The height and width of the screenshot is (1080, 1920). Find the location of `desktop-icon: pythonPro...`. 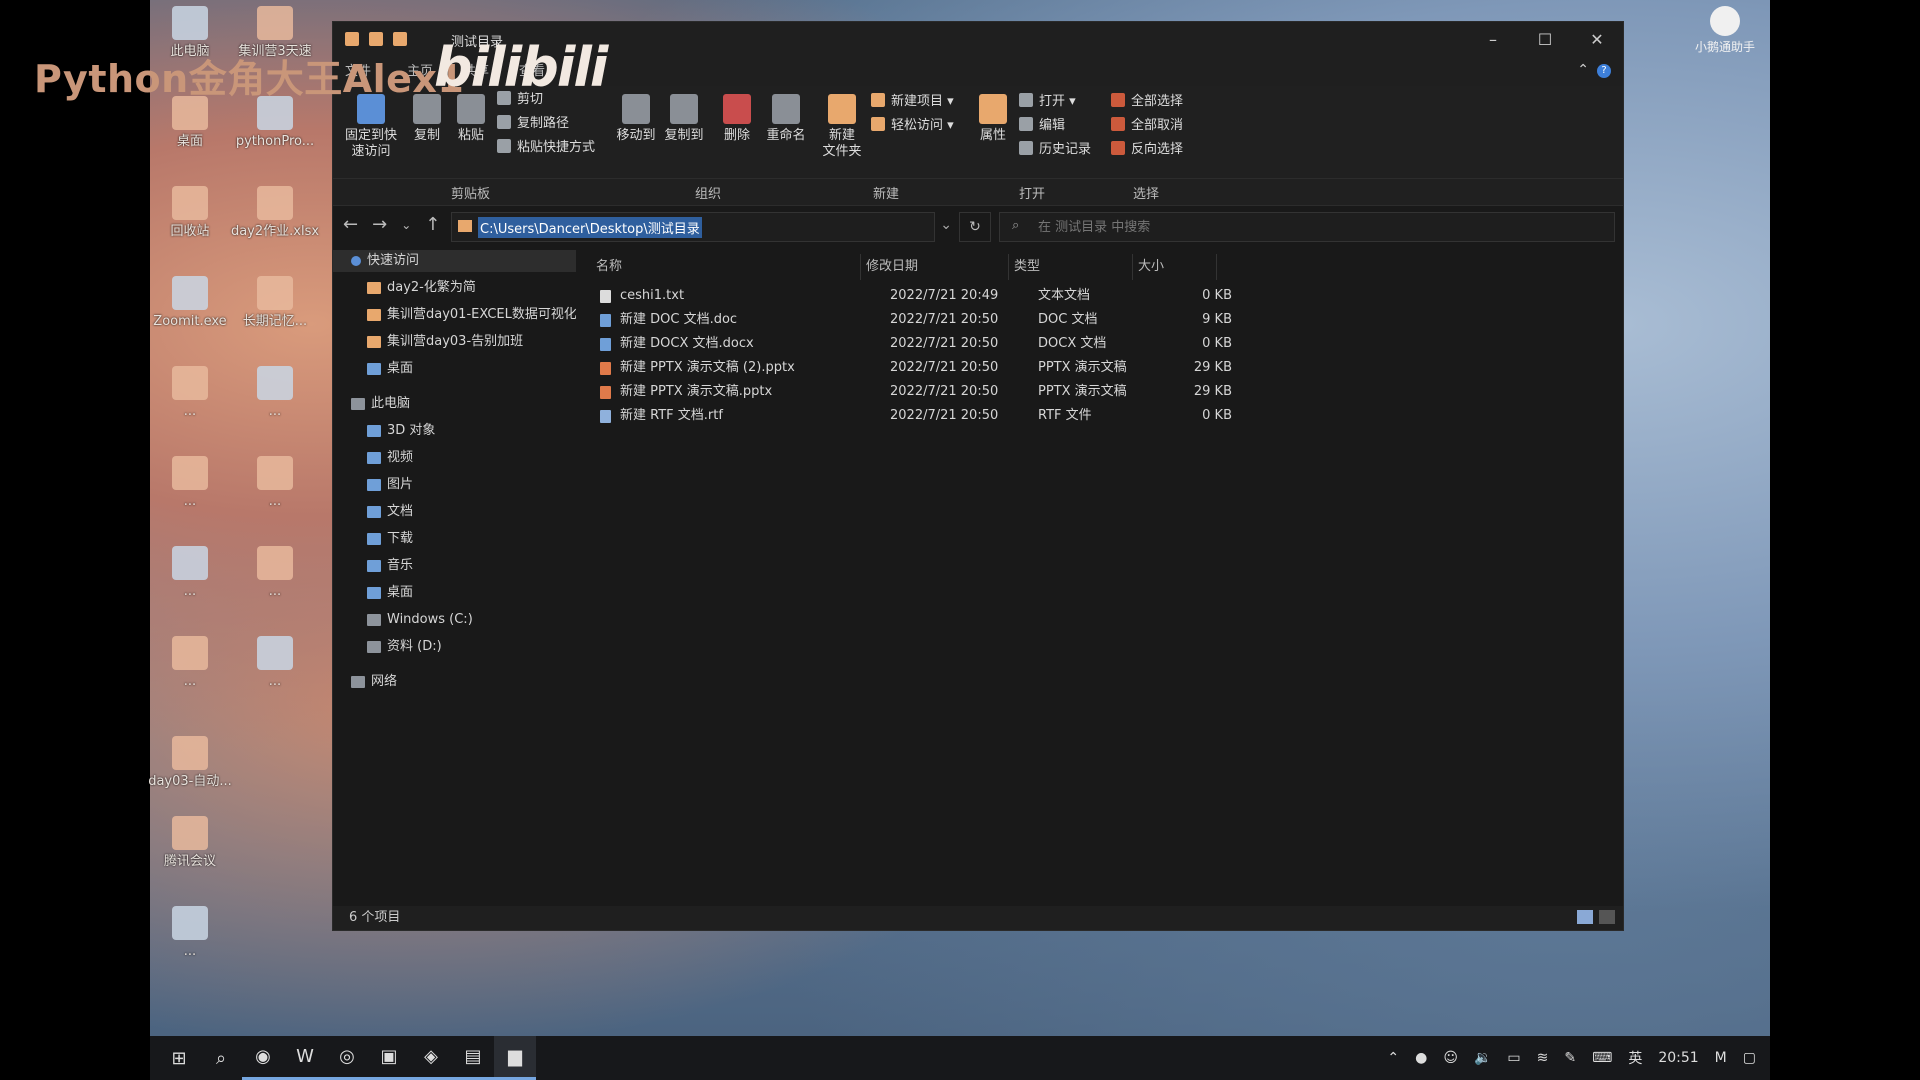

desktop-icon: pythonPro... is located at coordinates (275, 123).